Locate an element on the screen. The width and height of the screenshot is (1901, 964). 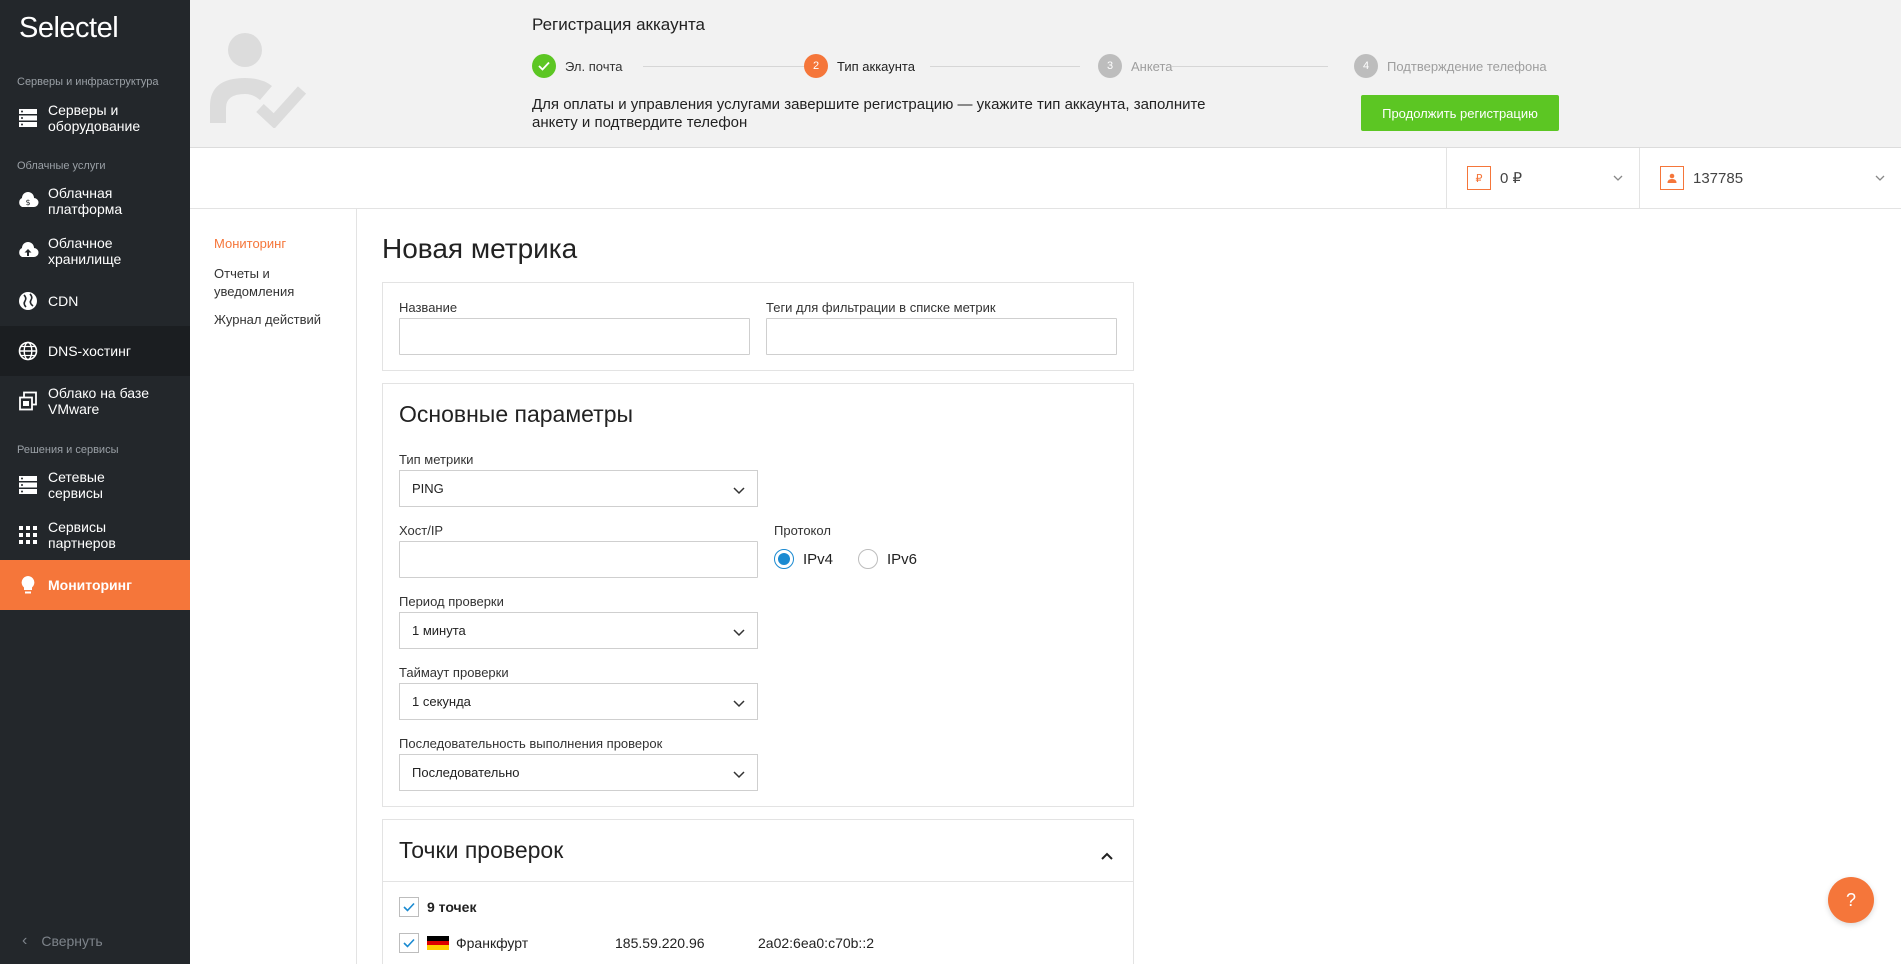
tags-label: Теги для фильтрации в списке метрик is located at coordinates (881, 307).